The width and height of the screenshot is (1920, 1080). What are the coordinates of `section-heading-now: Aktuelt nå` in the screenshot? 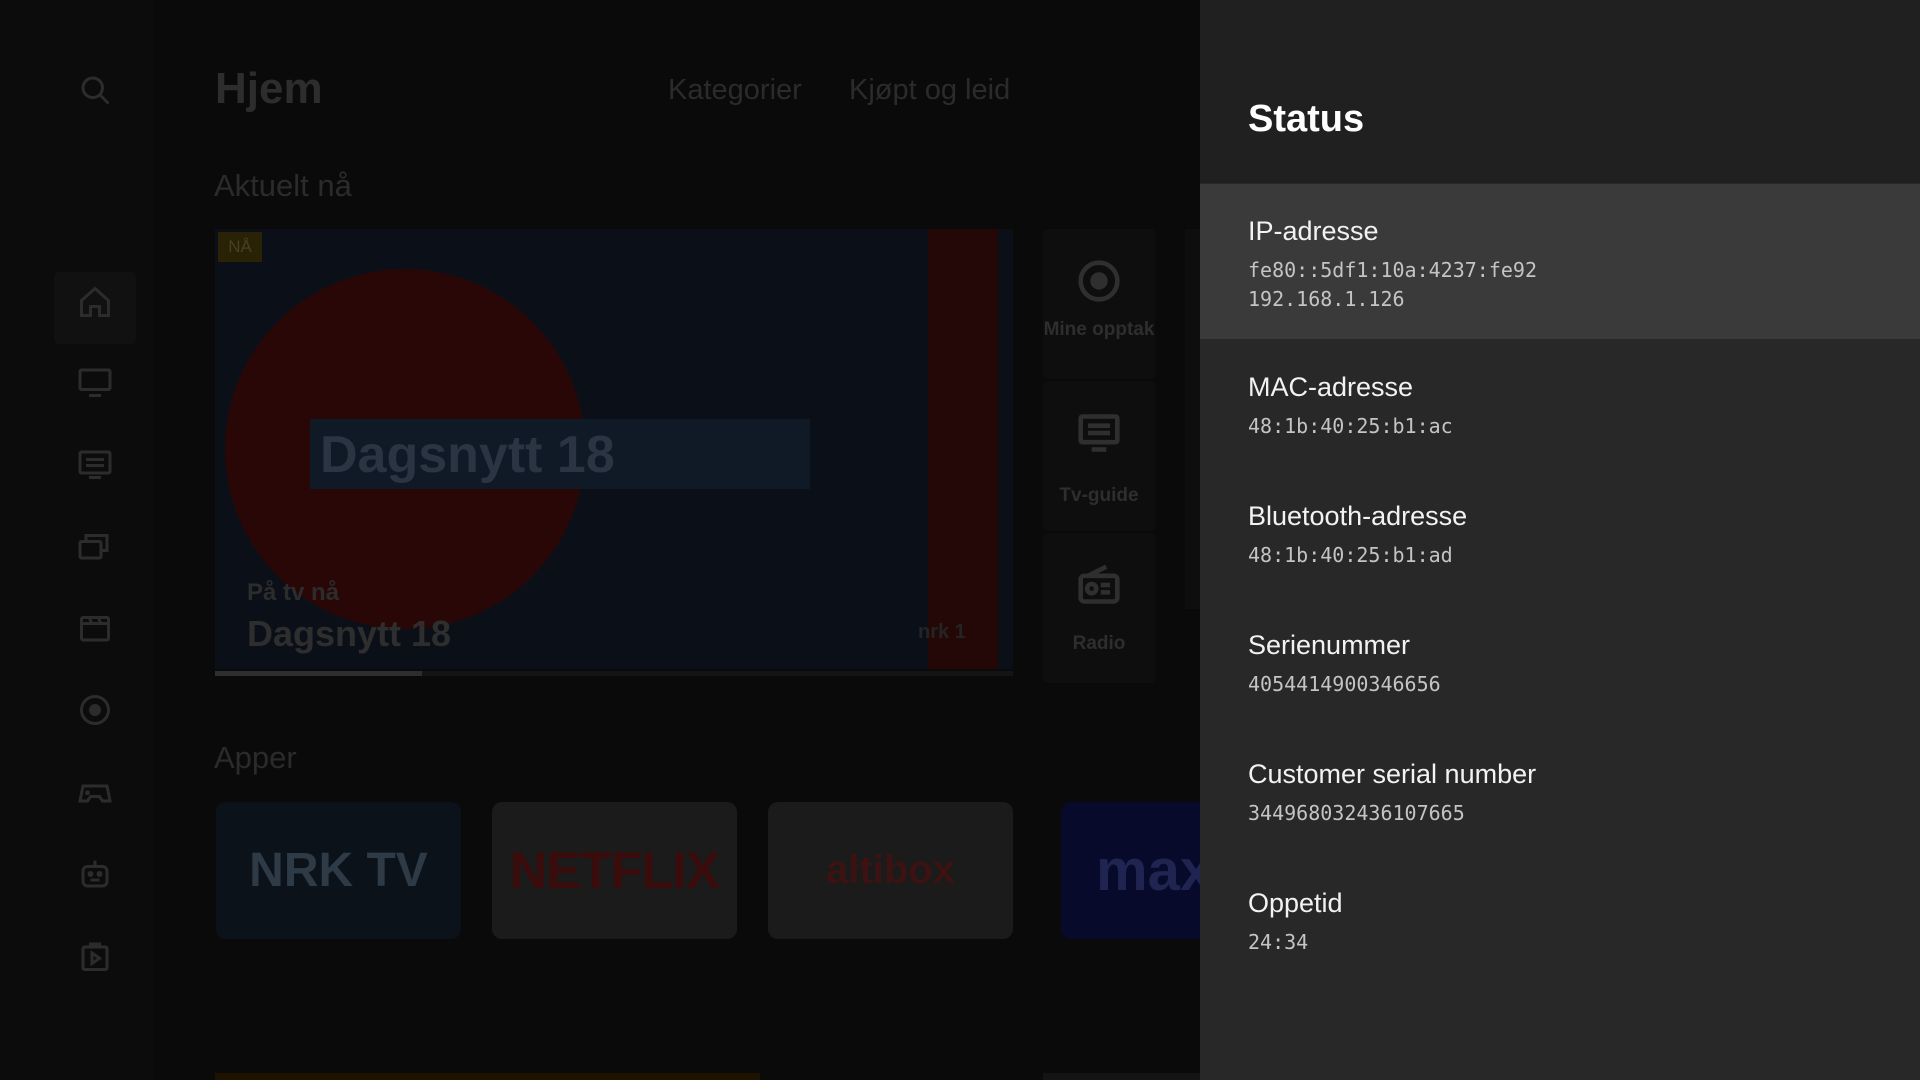 It's located at (283, 185).